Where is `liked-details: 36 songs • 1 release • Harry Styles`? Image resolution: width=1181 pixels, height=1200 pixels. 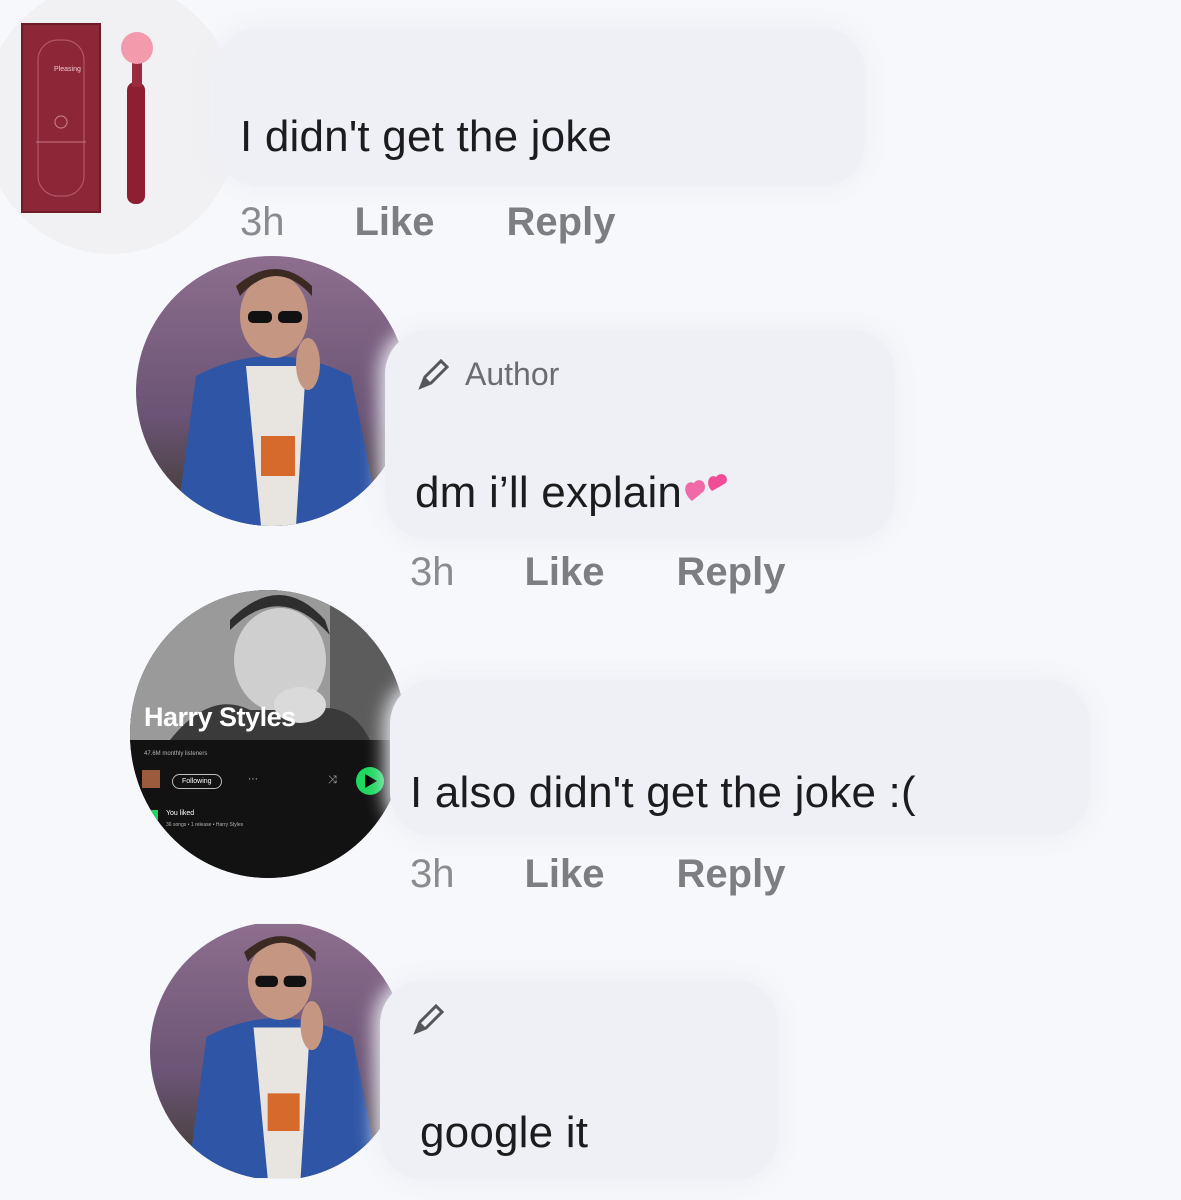 liked-details: 36 songs • 1 release • Harry Styles is located at coordinates (205, 825).